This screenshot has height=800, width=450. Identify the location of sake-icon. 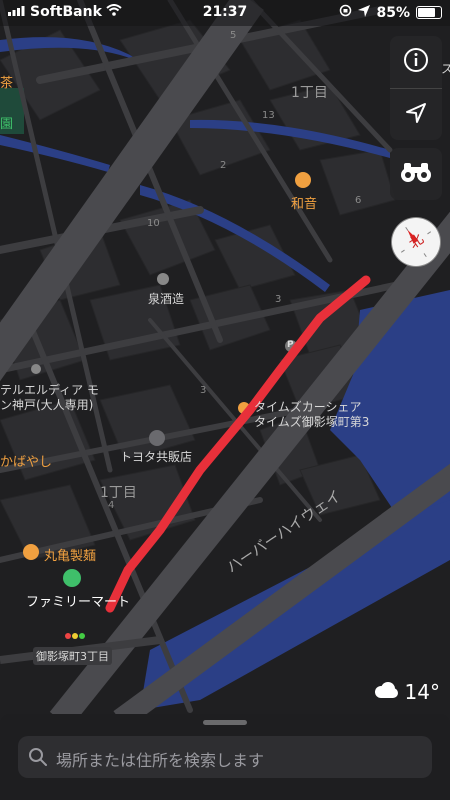
(163, 279).